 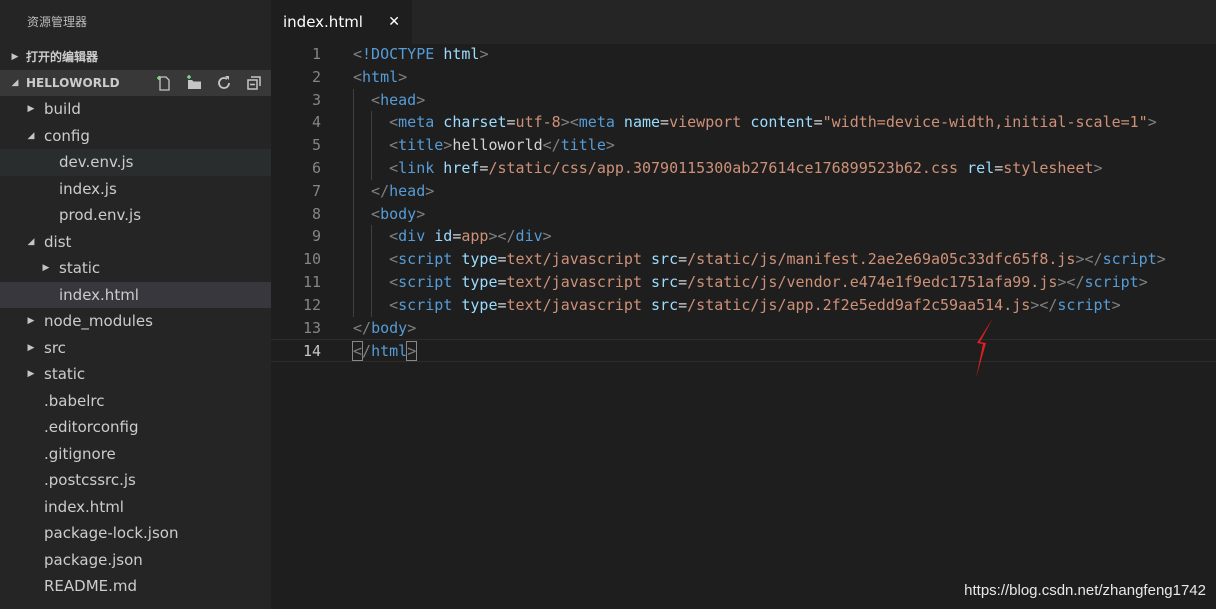 What do you see at coordinates (311, 304) in the screenshot?
I see `line-number: 12` at bounding box center [311, 304].